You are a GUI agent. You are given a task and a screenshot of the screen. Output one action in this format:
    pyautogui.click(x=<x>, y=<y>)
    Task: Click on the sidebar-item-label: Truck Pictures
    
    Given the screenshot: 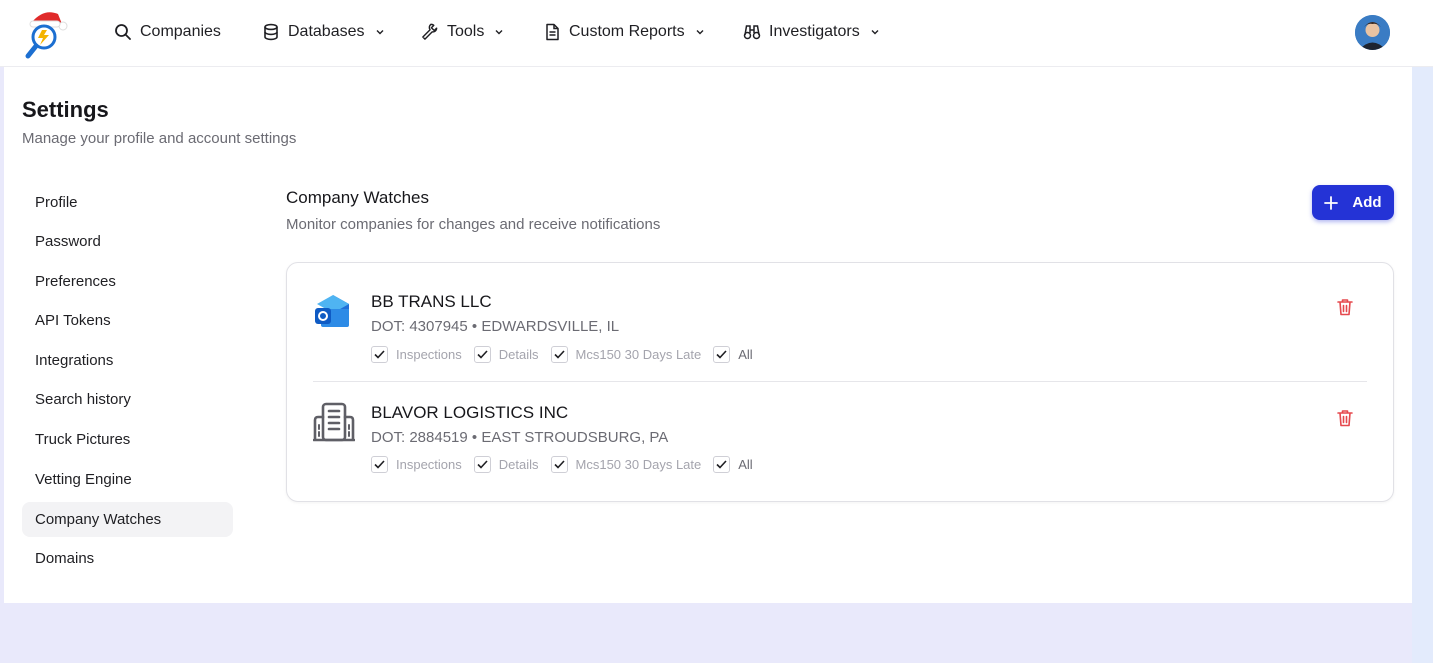 What is the action you would take?
    pyautogui.click(x=83, y=439)
    